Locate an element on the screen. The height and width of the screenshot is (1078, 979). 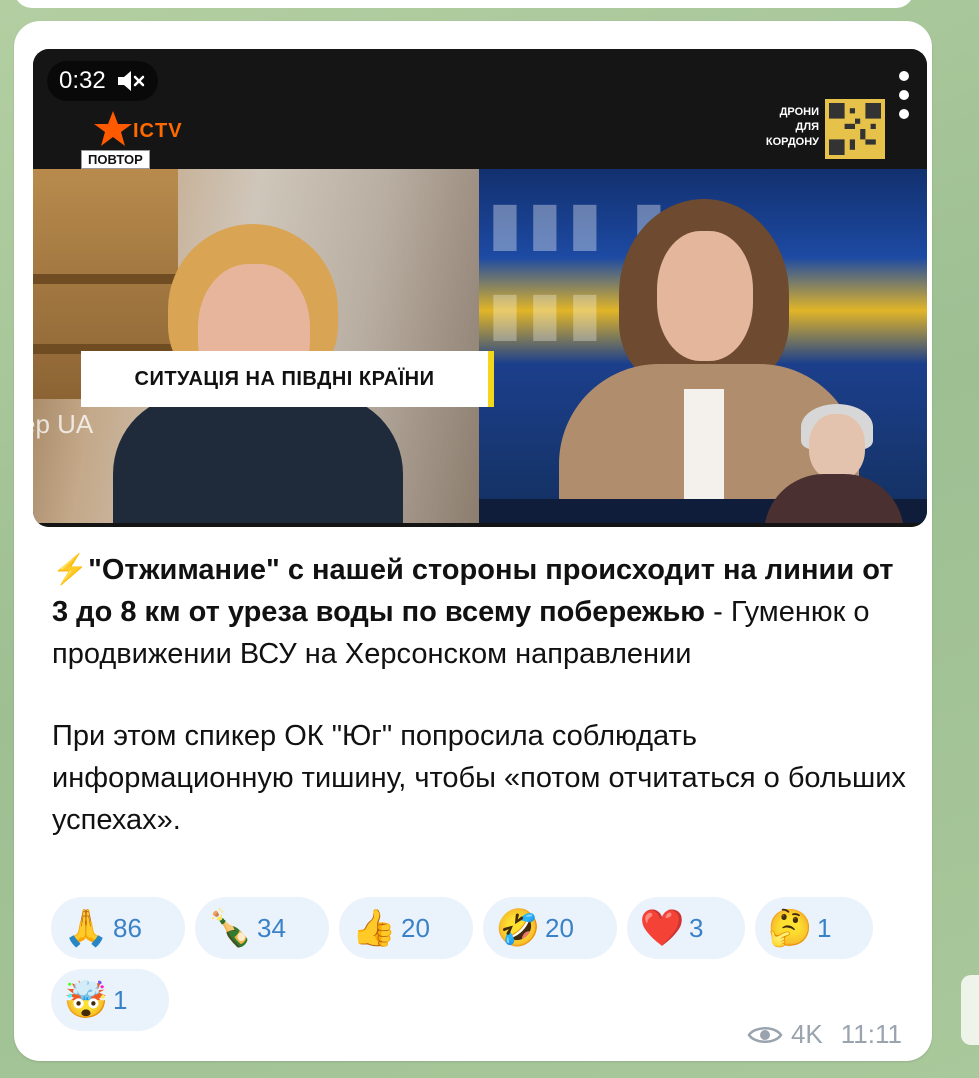
reaction-rofl: 🤣 20 is located at coordinates (550, 928).